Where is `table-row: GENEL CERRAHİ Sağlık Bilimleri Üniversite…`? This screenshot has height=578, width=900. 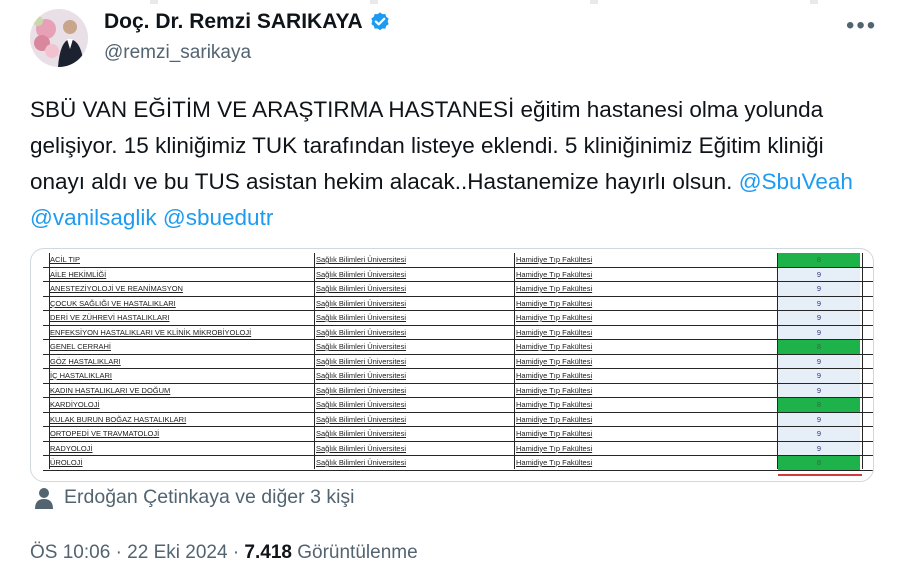
table-row: GENEL CERRAHİ Sağlık Bilimleri Üniversite… is located at coordinates (458, 347).